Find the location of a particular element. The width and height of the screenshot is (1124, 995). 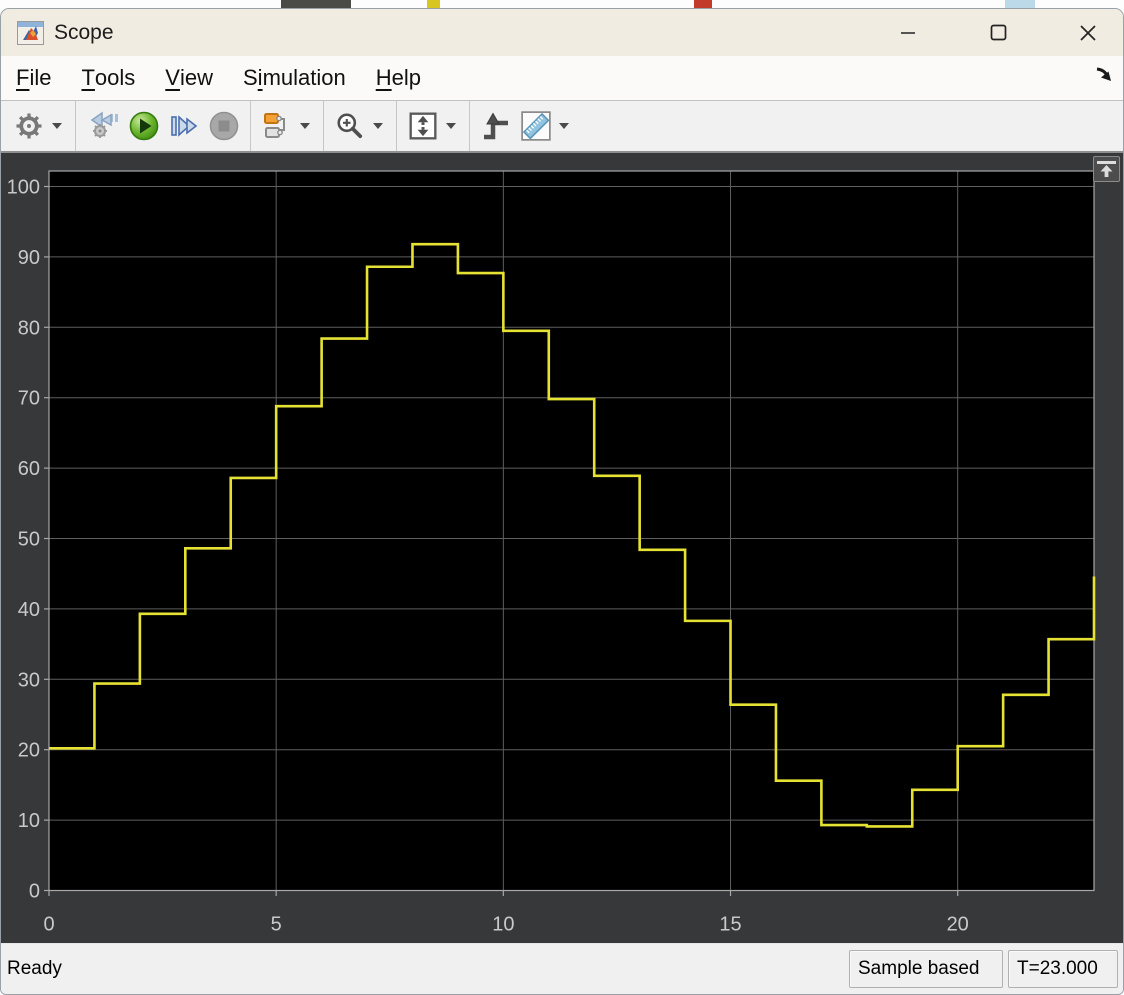

y-tick-label: 70 is located at coordinates (29, 399).